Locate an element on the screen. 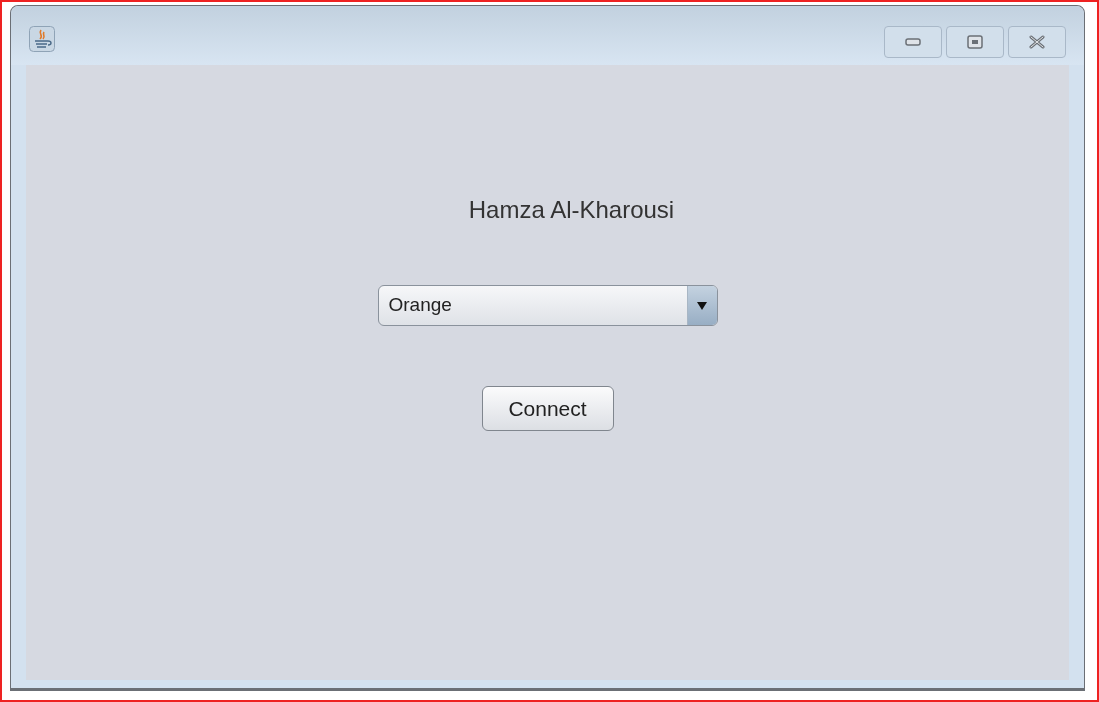  minimize-icon is located at coordinates (913, 42).